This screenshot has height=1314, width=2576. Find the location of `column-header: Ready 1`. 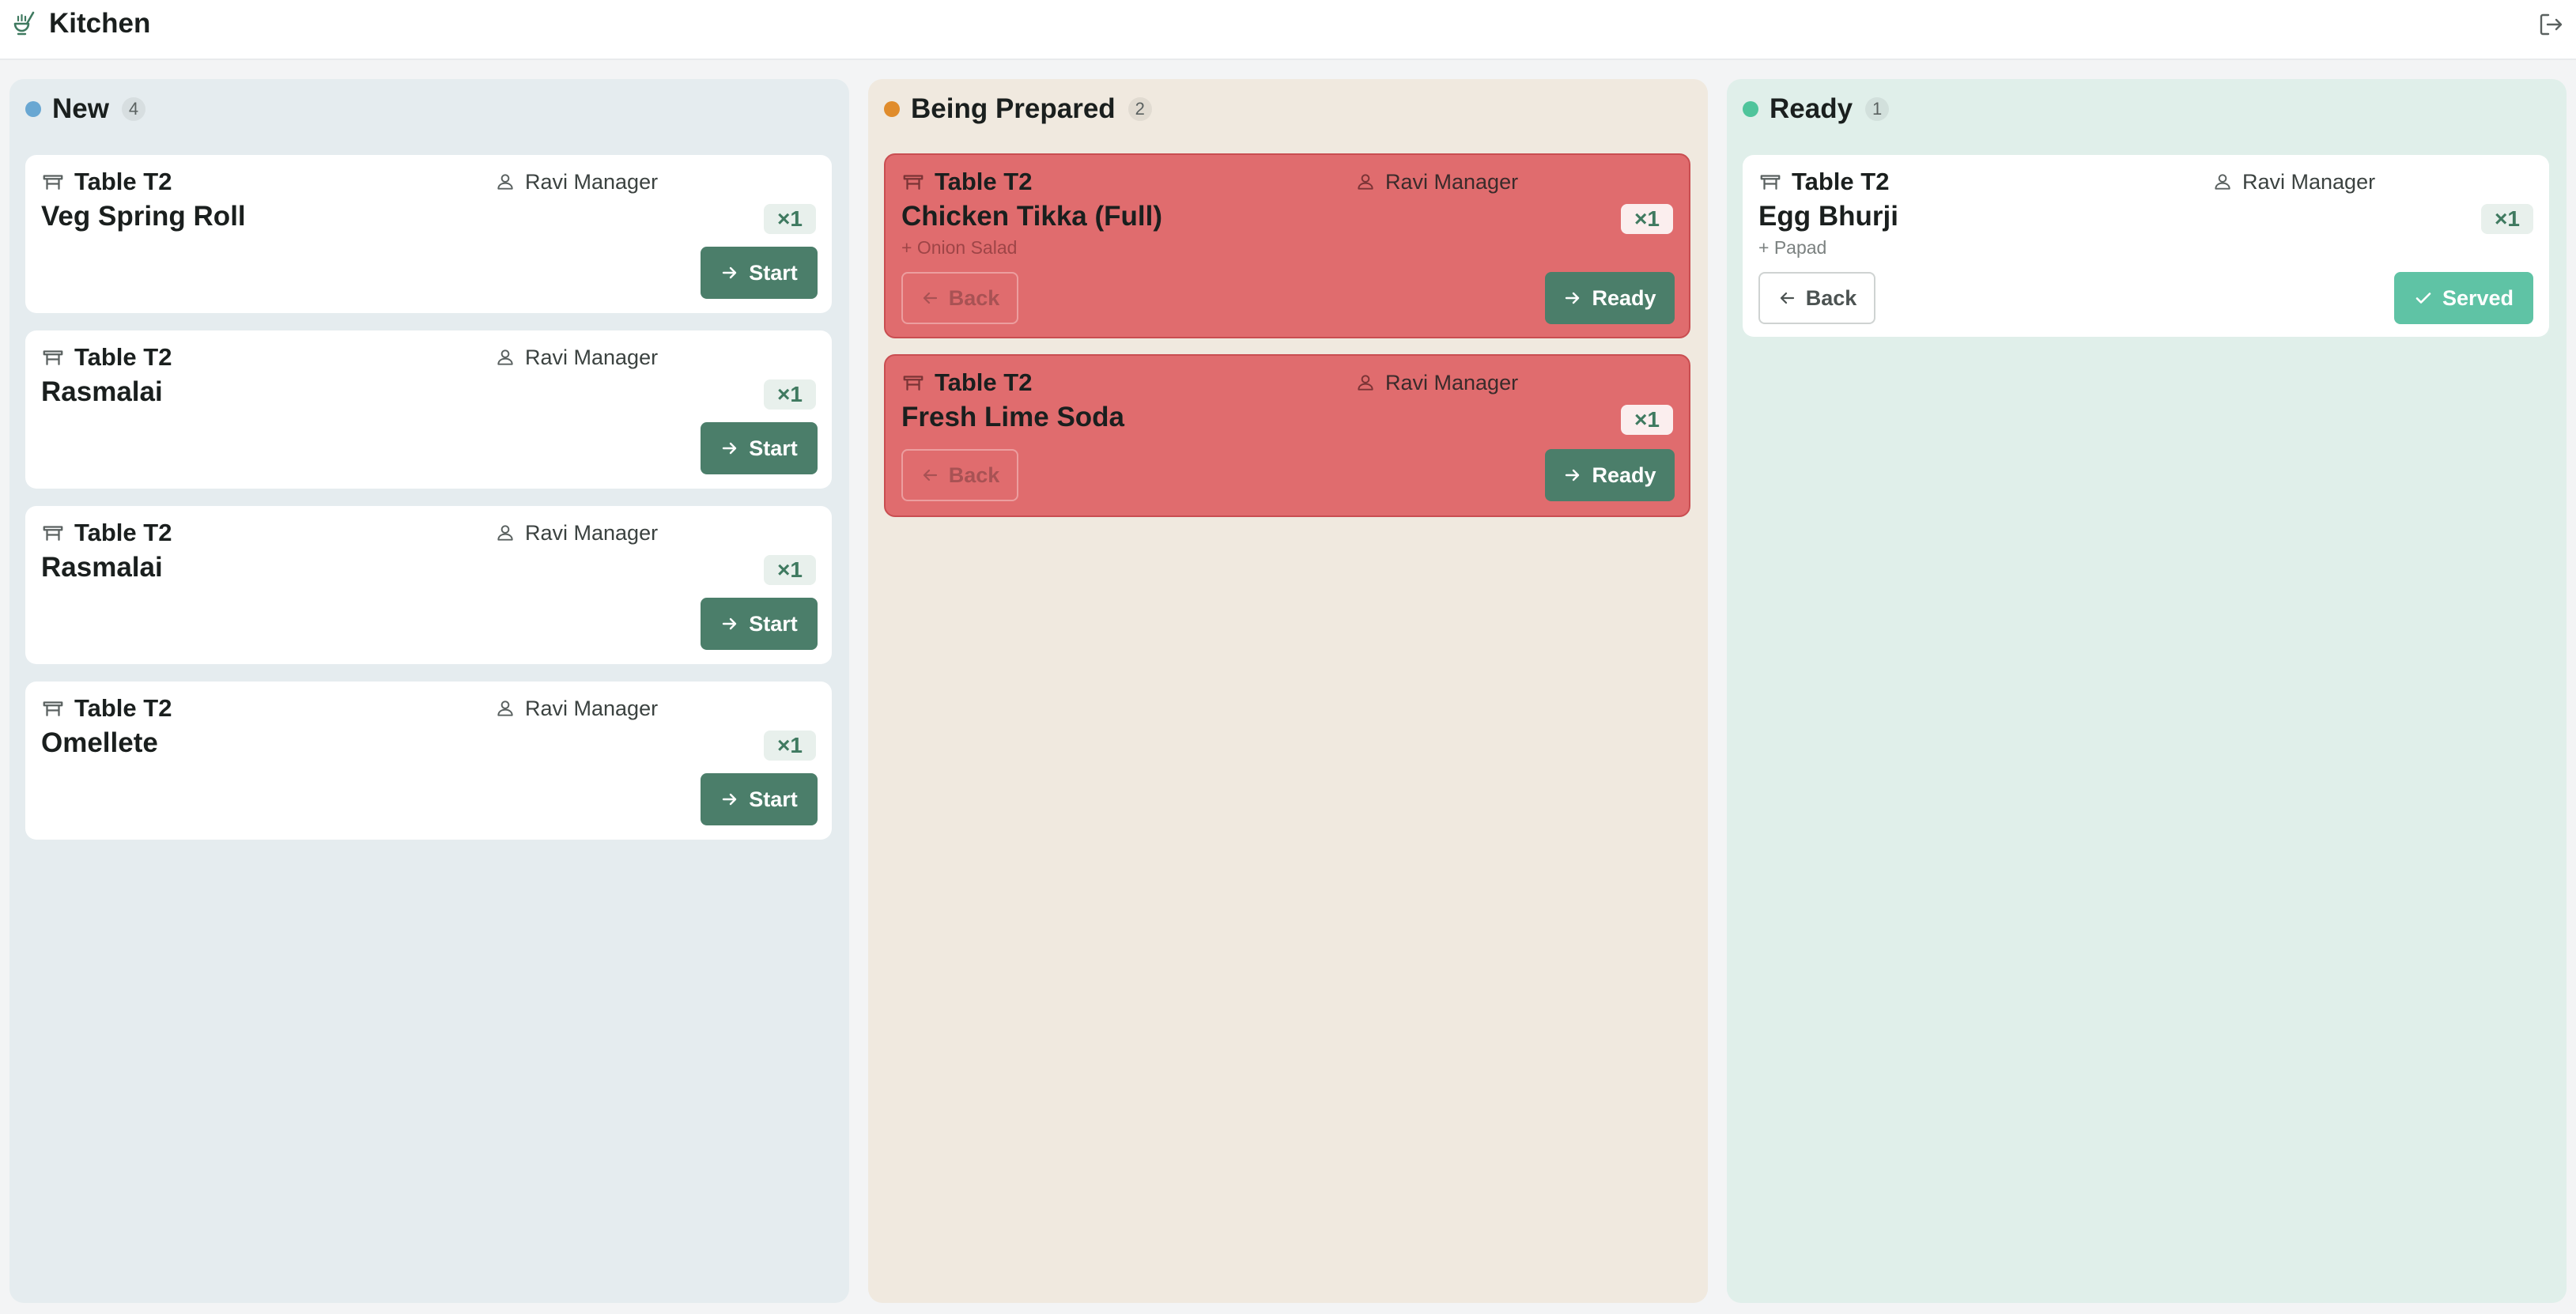

column-header: Ready 1 is located at coordinates (1816, 109).